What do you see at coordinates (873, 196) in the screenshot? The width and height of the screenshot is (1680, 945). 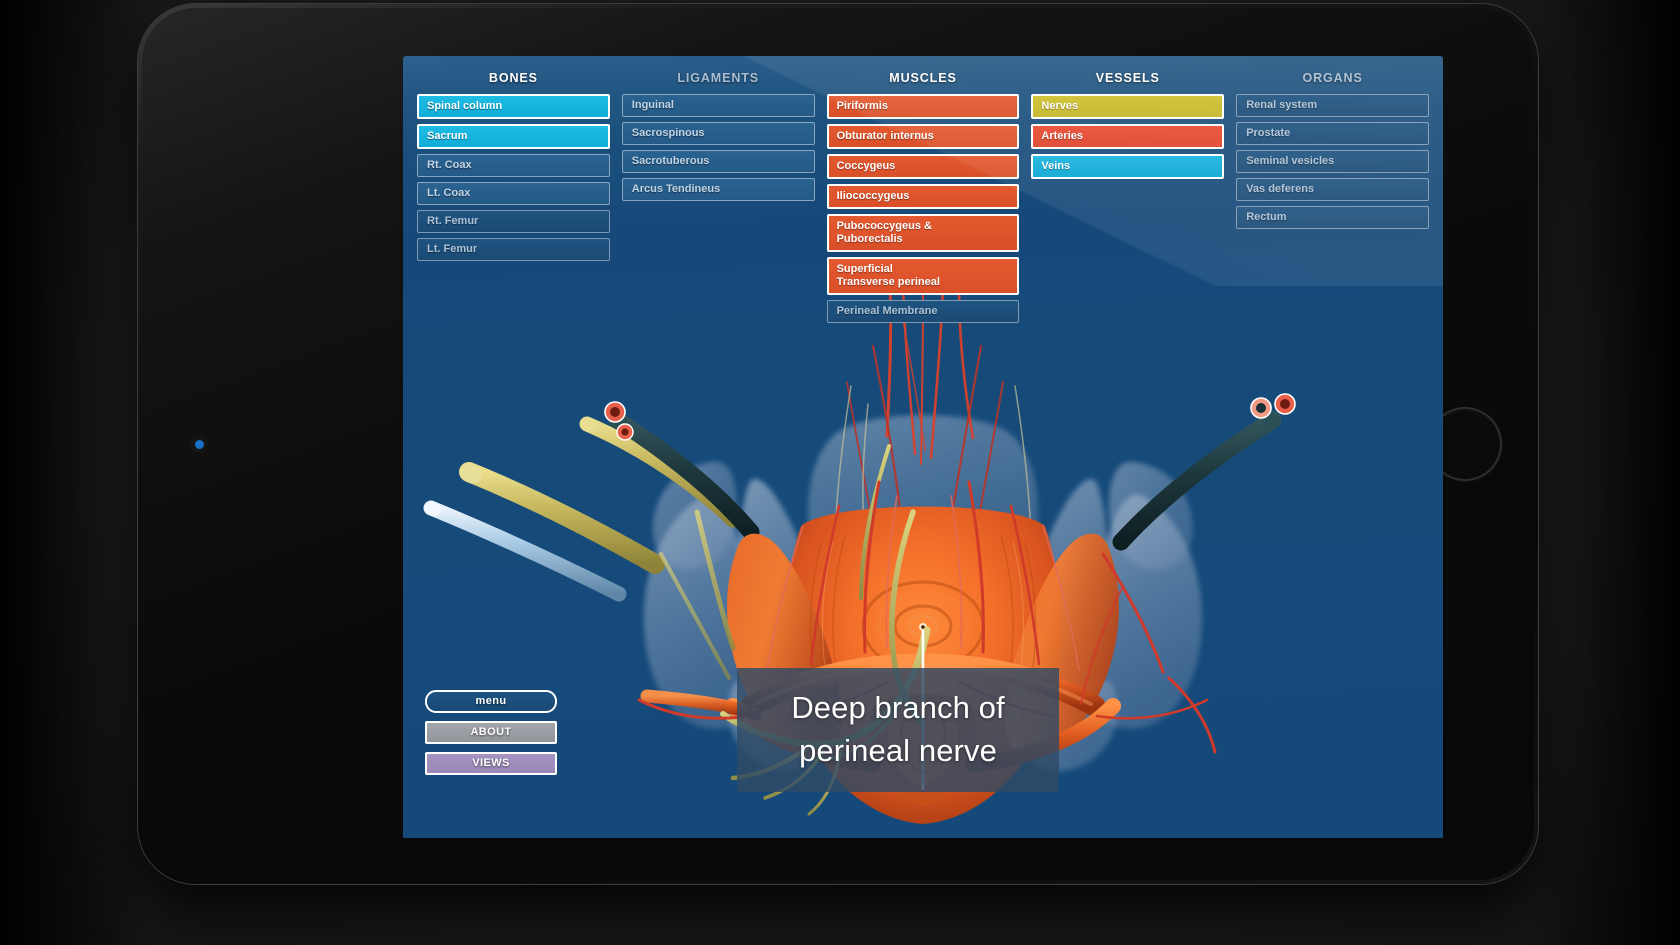 I see `item-label: Iliococcygeus` at bounding box center [873, 196].